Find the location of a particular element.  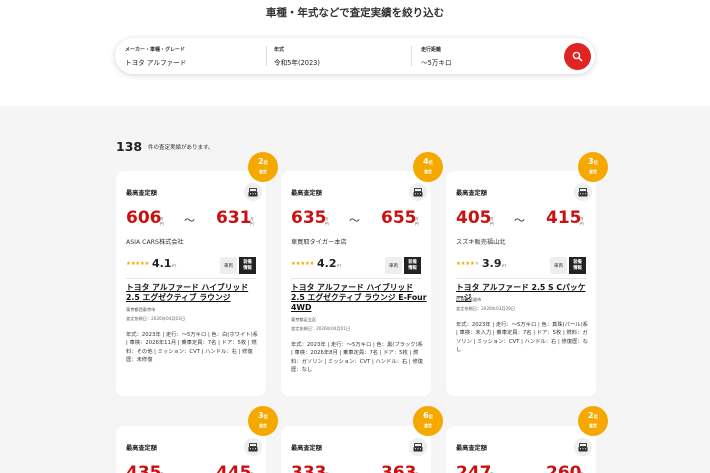

equipment-tag-line1: 装備 is located at coordinates (412, 262).